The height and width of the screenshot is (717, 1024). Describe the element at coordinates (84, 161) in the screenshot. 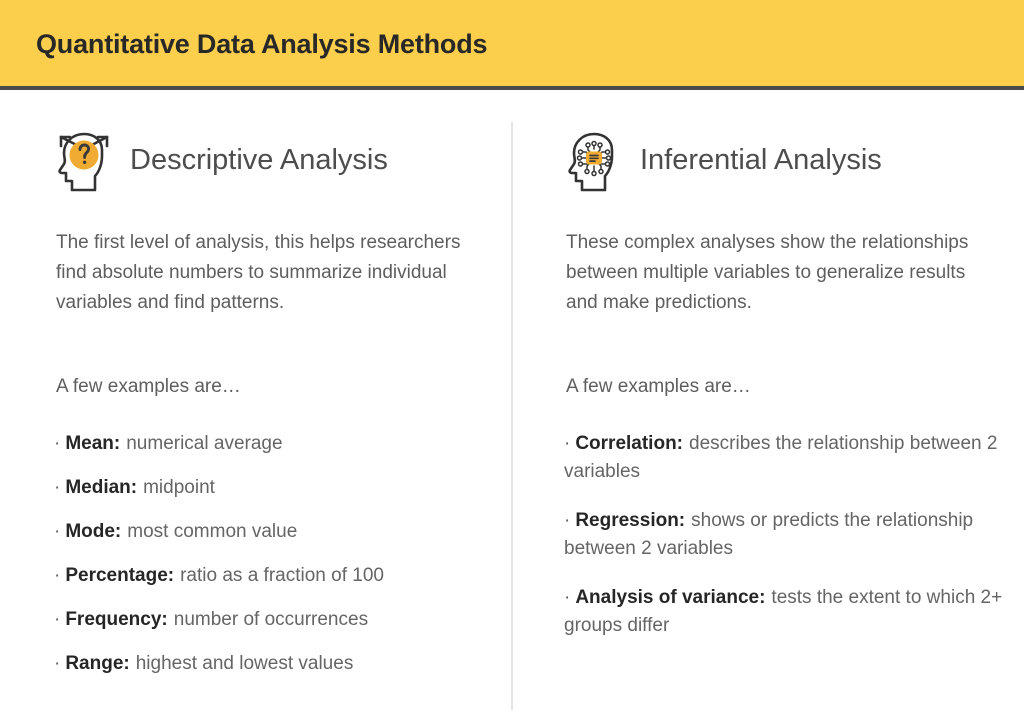

I see `head-question-mark-icon` at that location.